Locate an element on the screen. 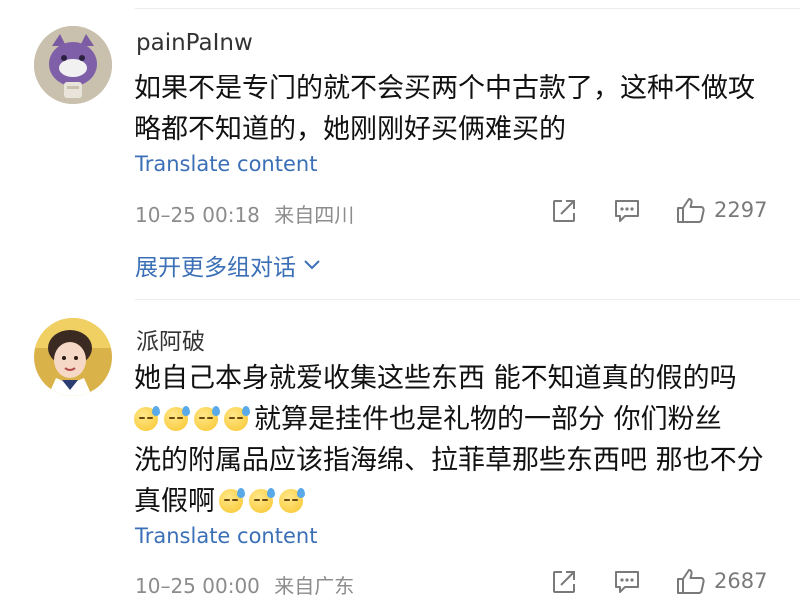  like-count: 2297 is located at coordinates (741, 210).